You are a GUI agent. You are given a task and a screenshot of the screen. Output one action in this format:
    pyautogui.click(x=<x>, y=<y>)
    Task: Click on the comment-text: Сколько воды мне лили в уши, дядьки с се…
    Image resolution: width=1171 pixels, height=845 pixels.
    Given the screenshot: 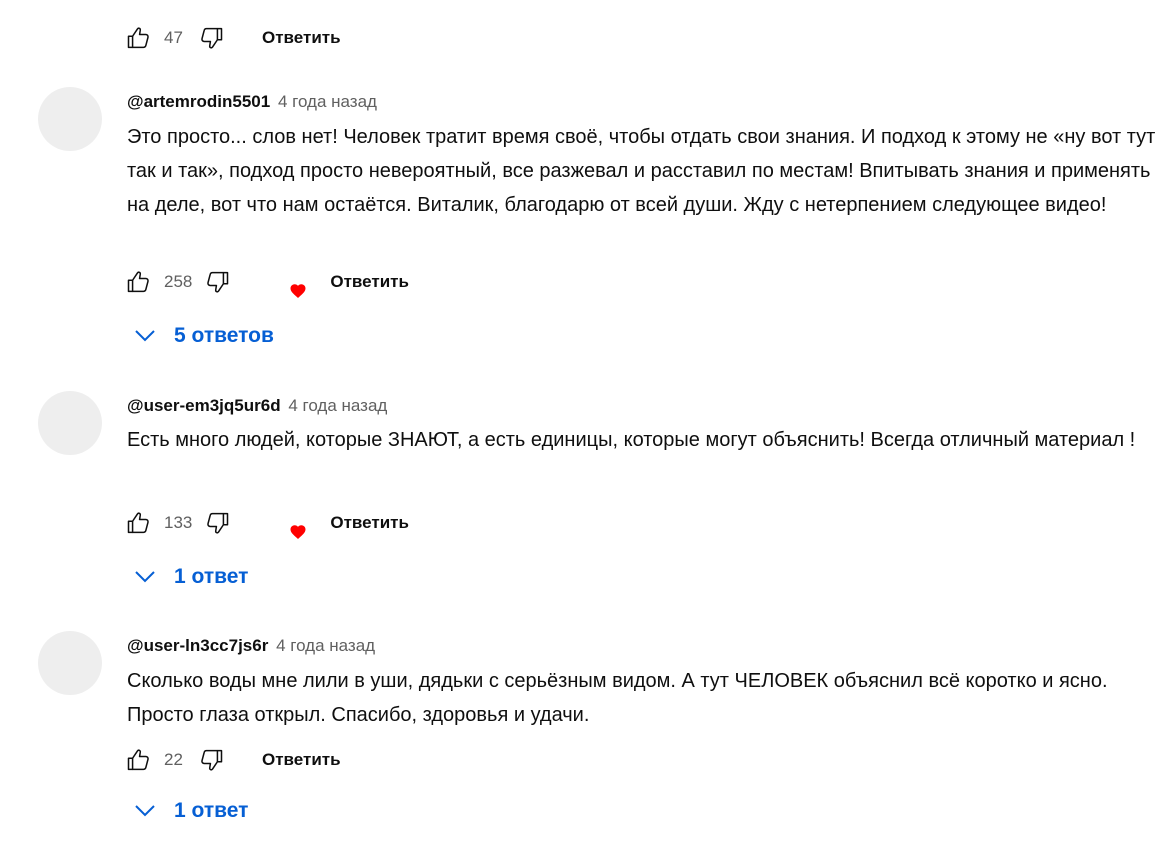 What is the action you would take?
    pyautogui.click(x=617, y=698)
    